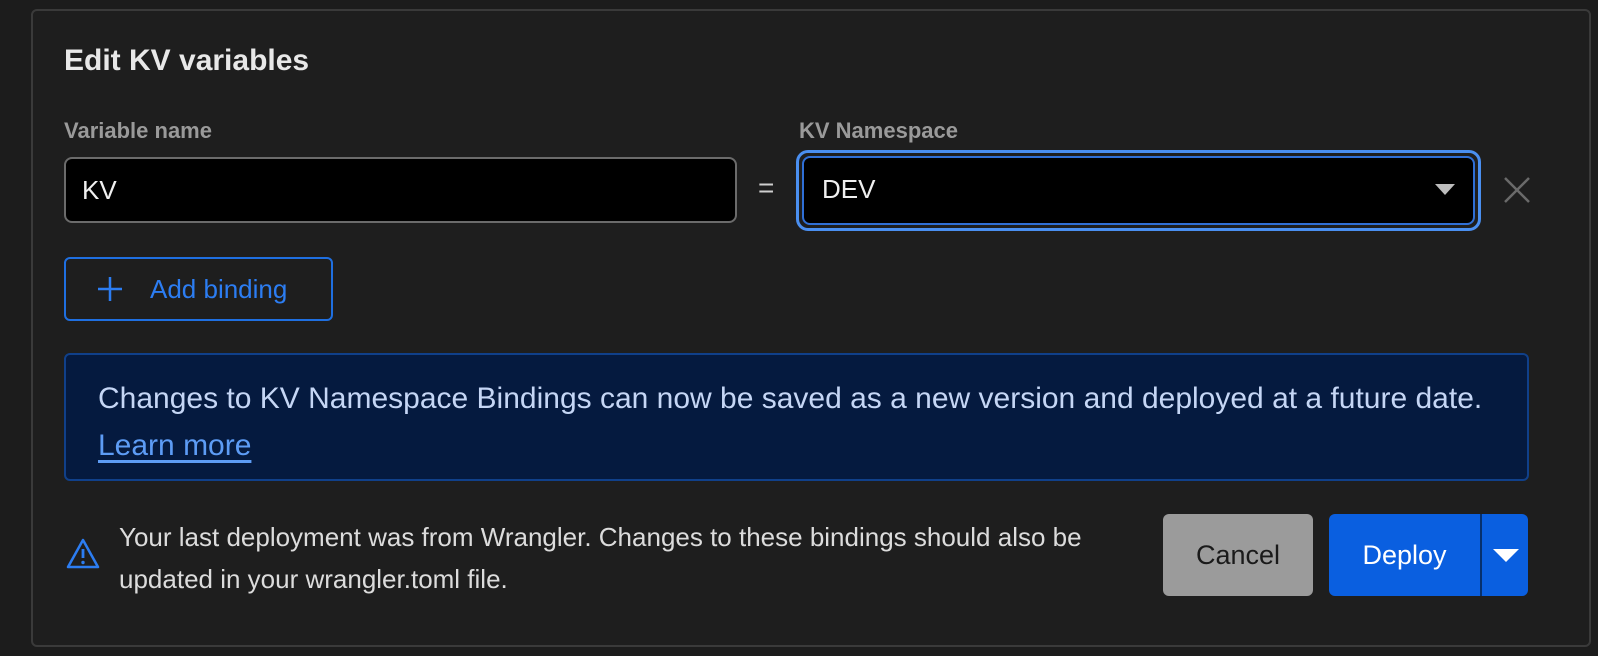 This screenshot has width=1598, height=656. What do you see at coordinates (1517, 190) in the screenshot?
I see `close-icon` at bounding box center [1517, 190].